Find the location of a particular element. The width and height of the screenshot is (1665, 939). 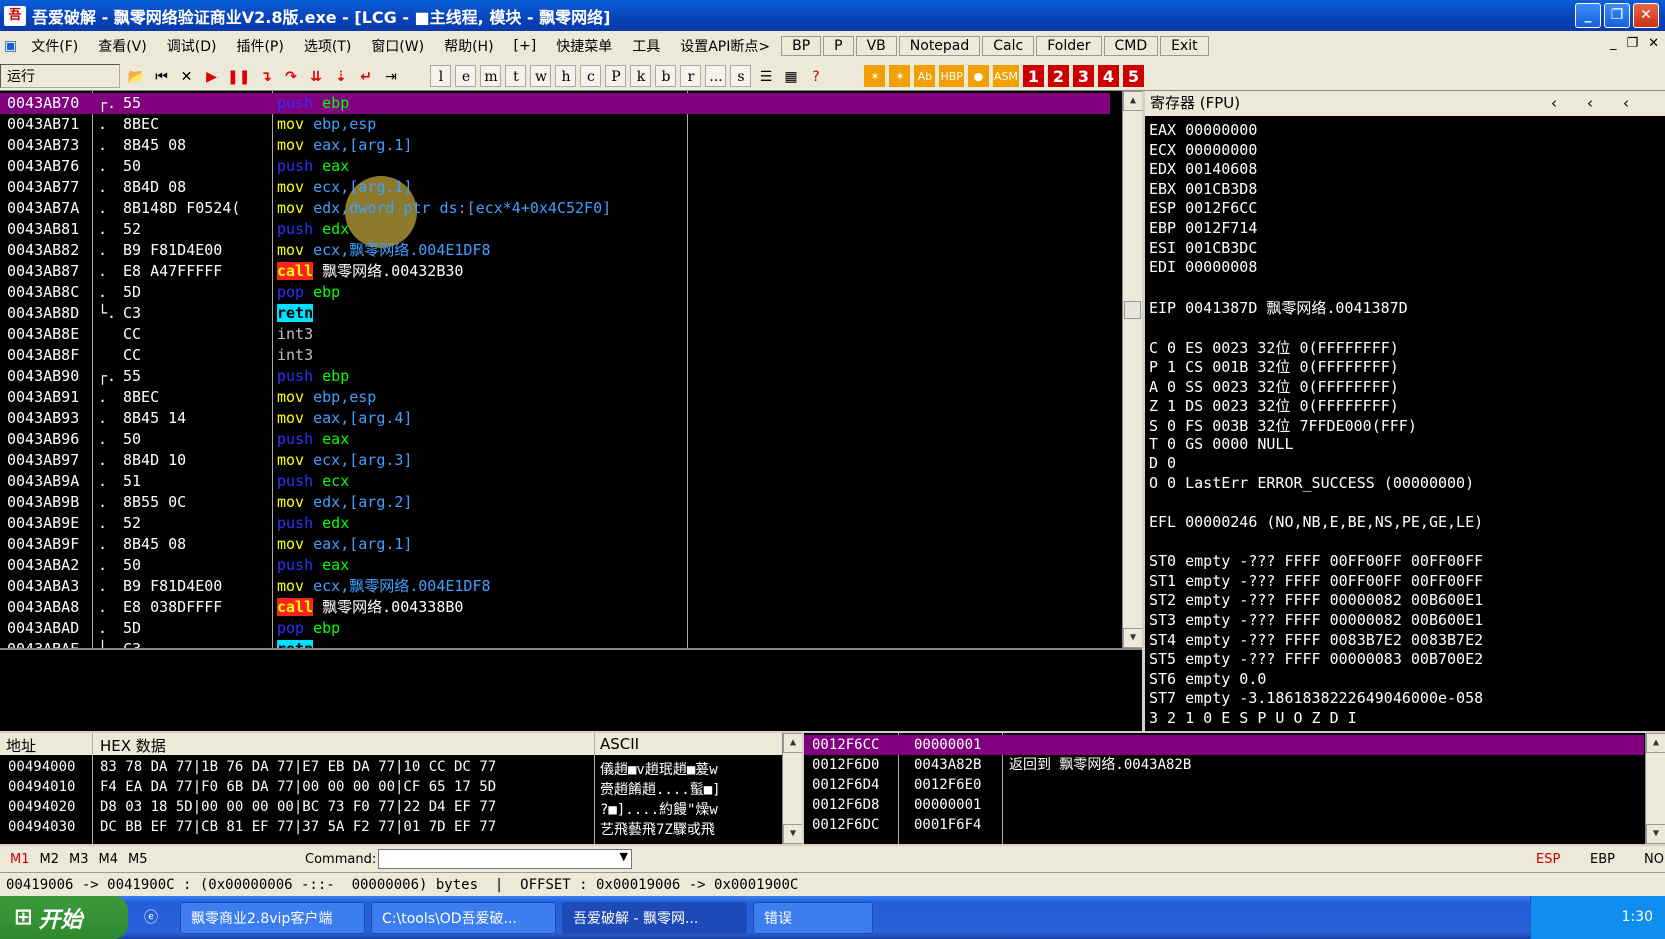

step-over-icon: ↷ is located at coordinates (290, 76).